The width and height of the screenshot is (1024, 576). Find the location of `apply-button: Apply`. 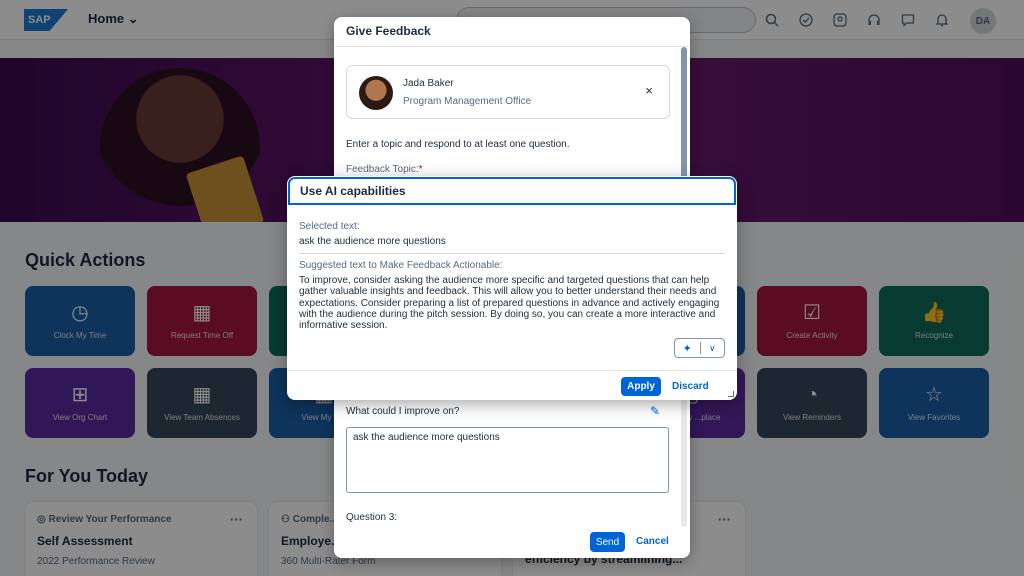

apply-button: Apply is located at coordinates (641, 386).